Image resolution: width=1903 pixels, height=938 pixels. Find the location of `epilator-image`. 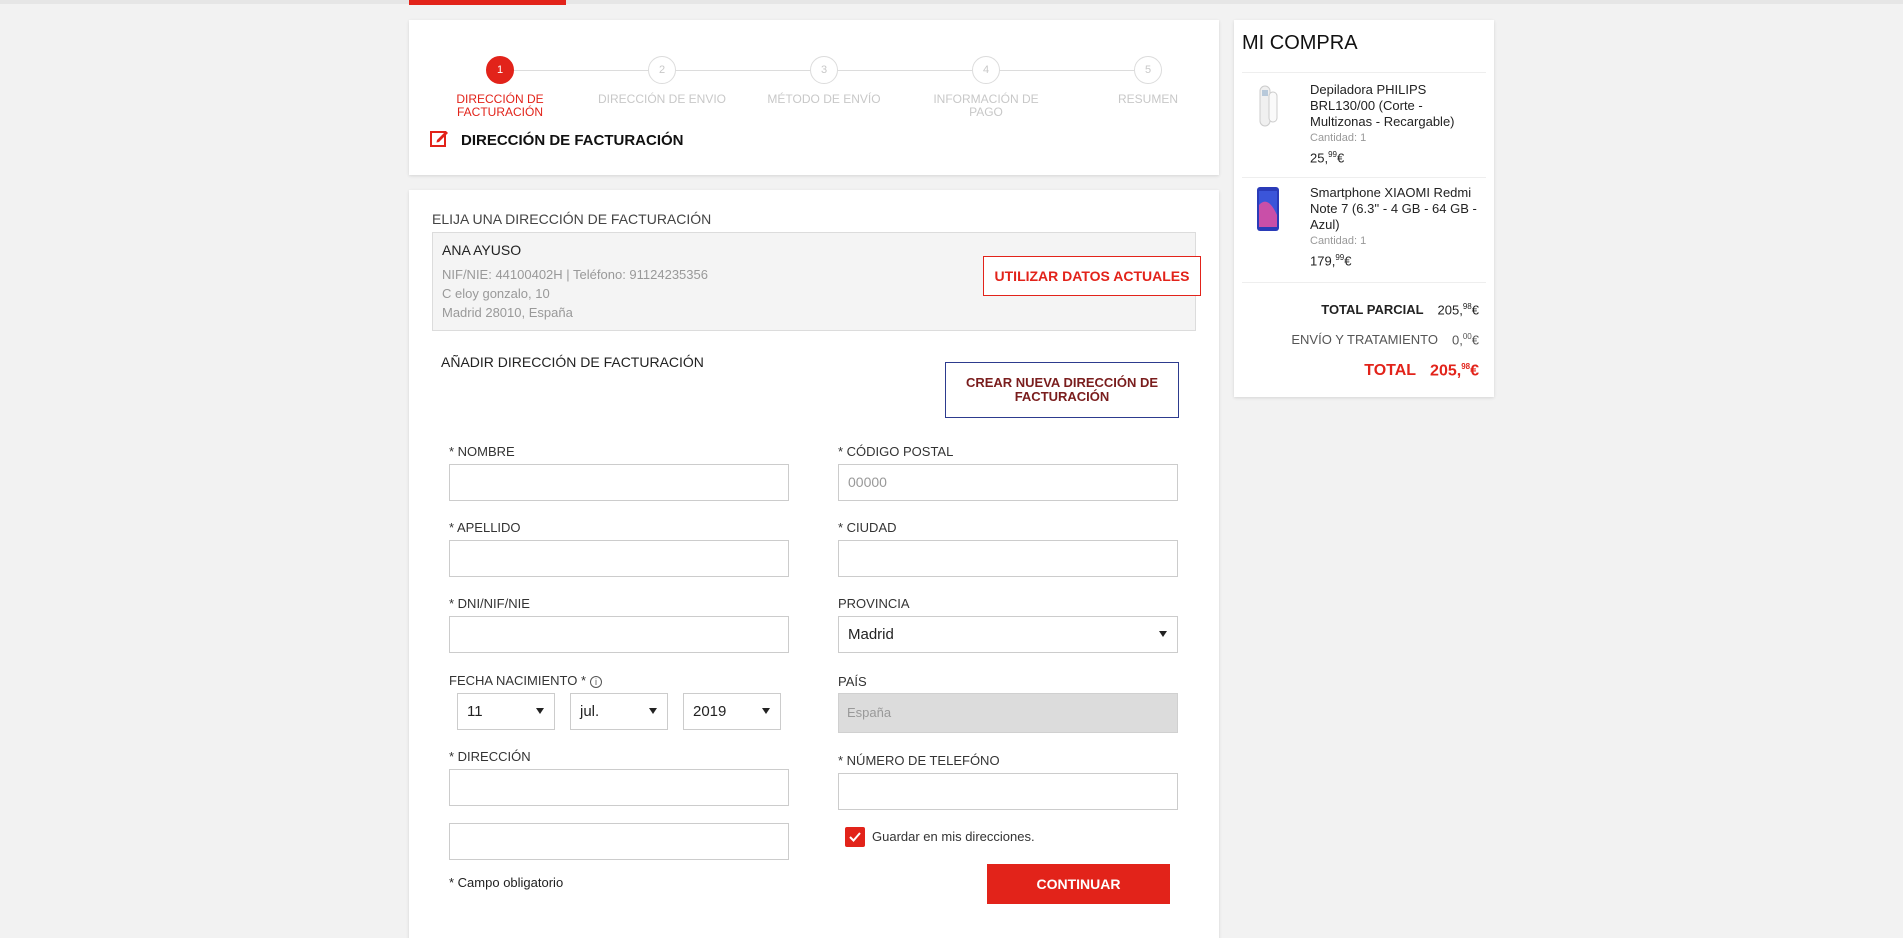

epilator-image is located at coordinates (1267, 107).